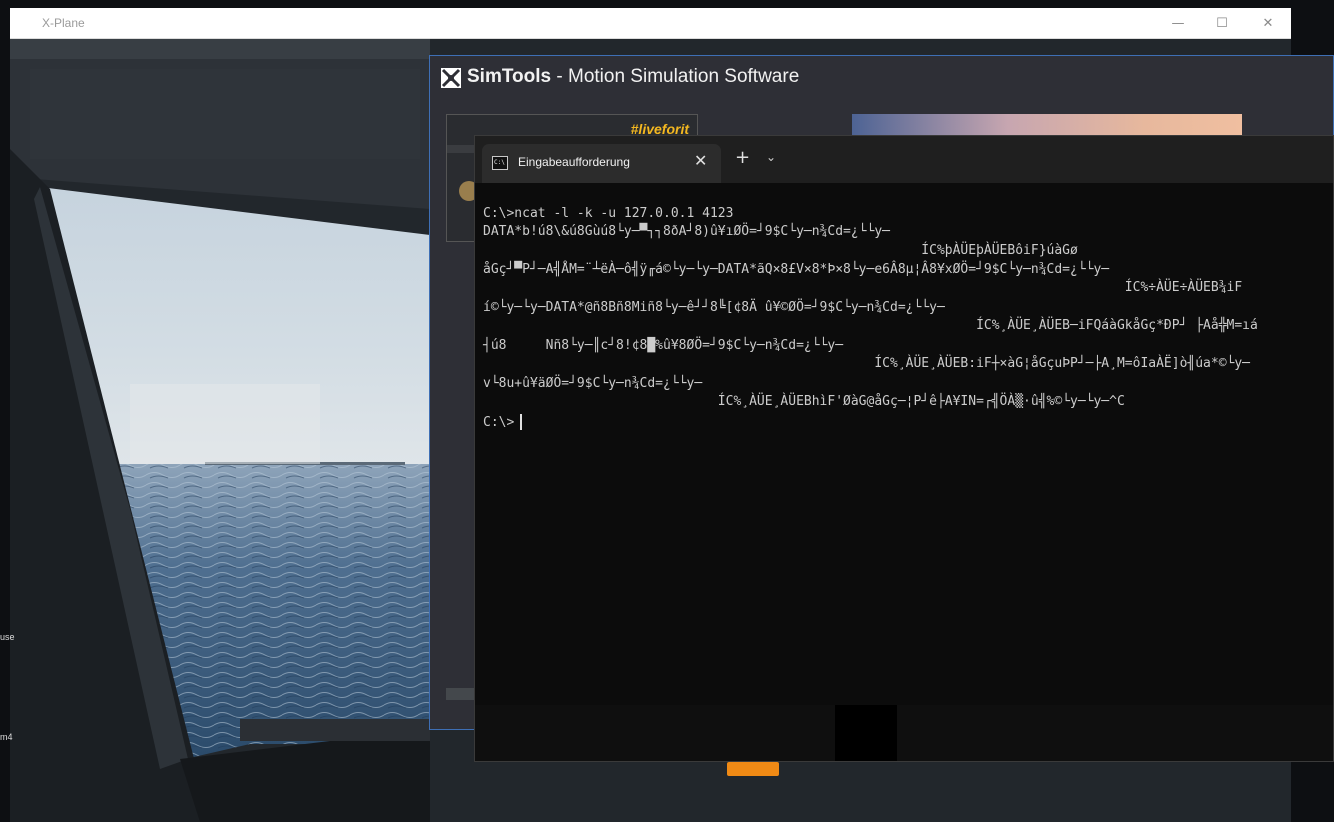 Image resolution: width=1334 pixels, height=822 pixels. Describe the element at coordinates (753, 769) in the screenshot. I see `taskbar-app-icon` at that location.